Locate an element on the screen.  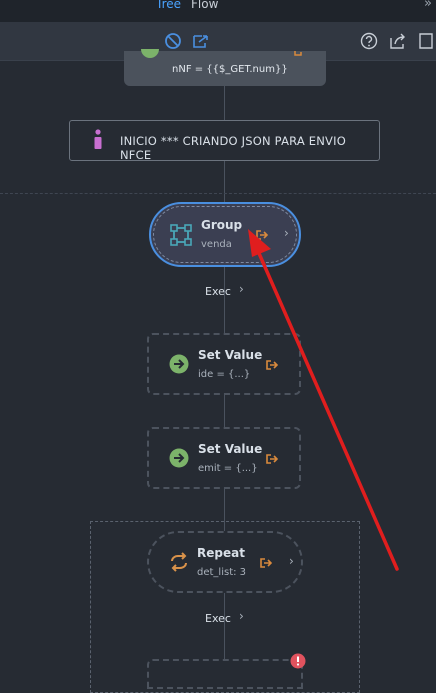
top-tab-bar: Tree Flow » is located at coordinates (218, 11).